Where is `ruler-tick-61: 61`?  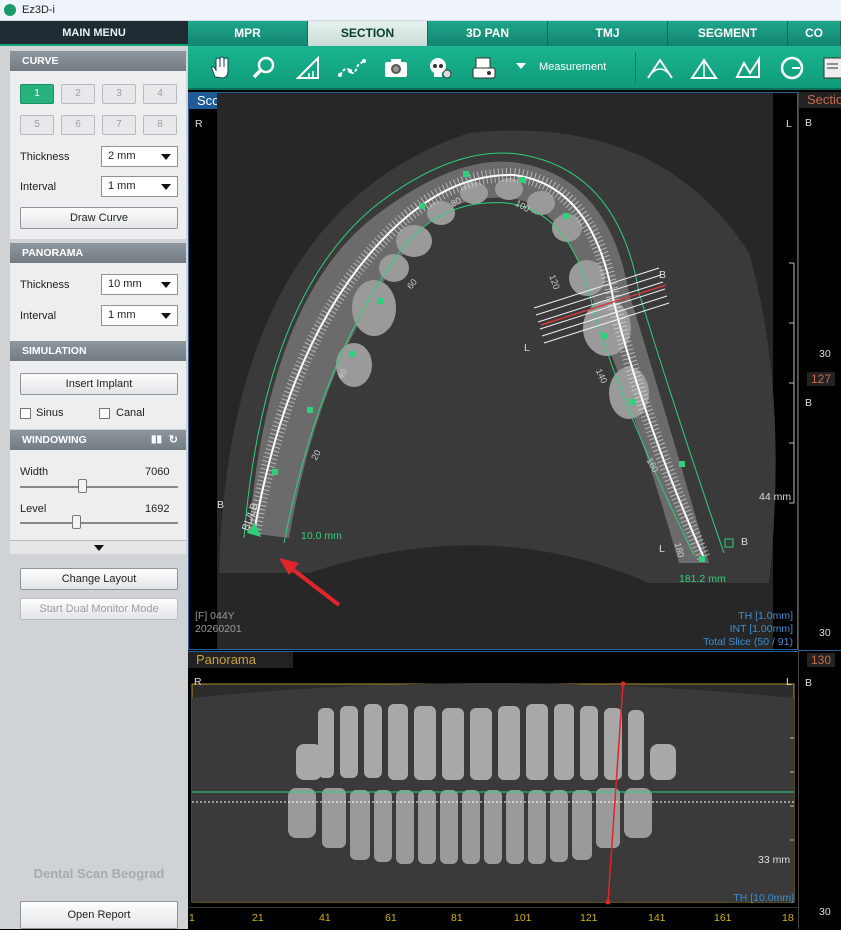 ruler-tick-61: 61 is located at coordinates (391, 918).